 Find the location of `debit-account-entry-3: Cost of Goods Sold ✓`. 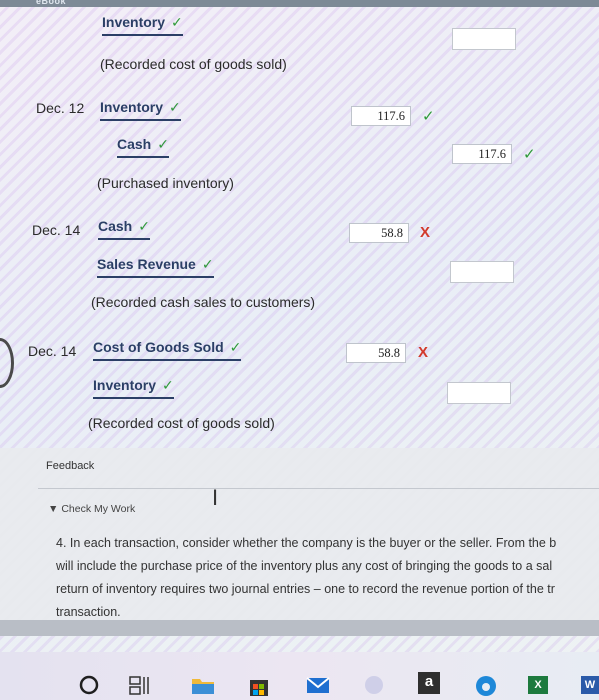

debit-account-entry-3: Cost of Goods Sold ✓ is located at coordinates (167, 350).